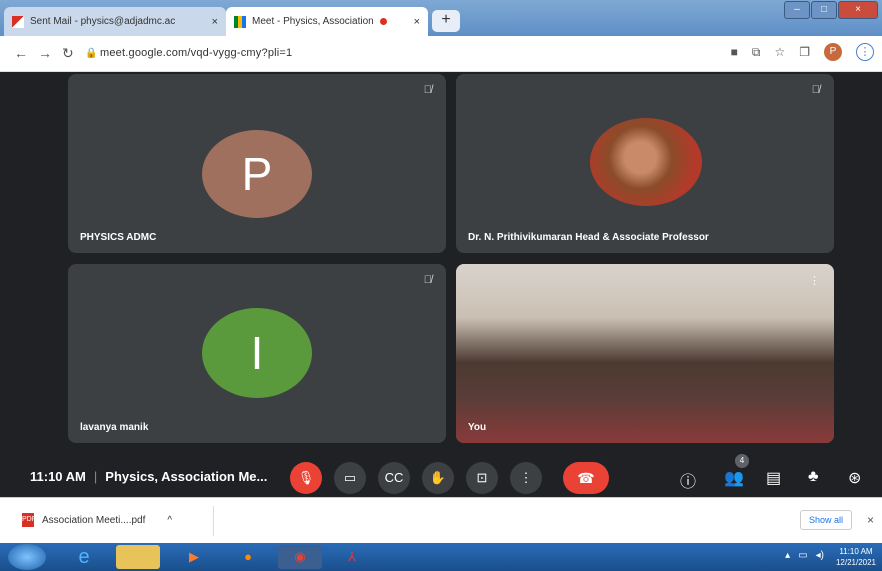 Image resolution: width=882 pixels, height=571 pixels. I want to click on internet-explorer-icon: e, so click(84, 557).